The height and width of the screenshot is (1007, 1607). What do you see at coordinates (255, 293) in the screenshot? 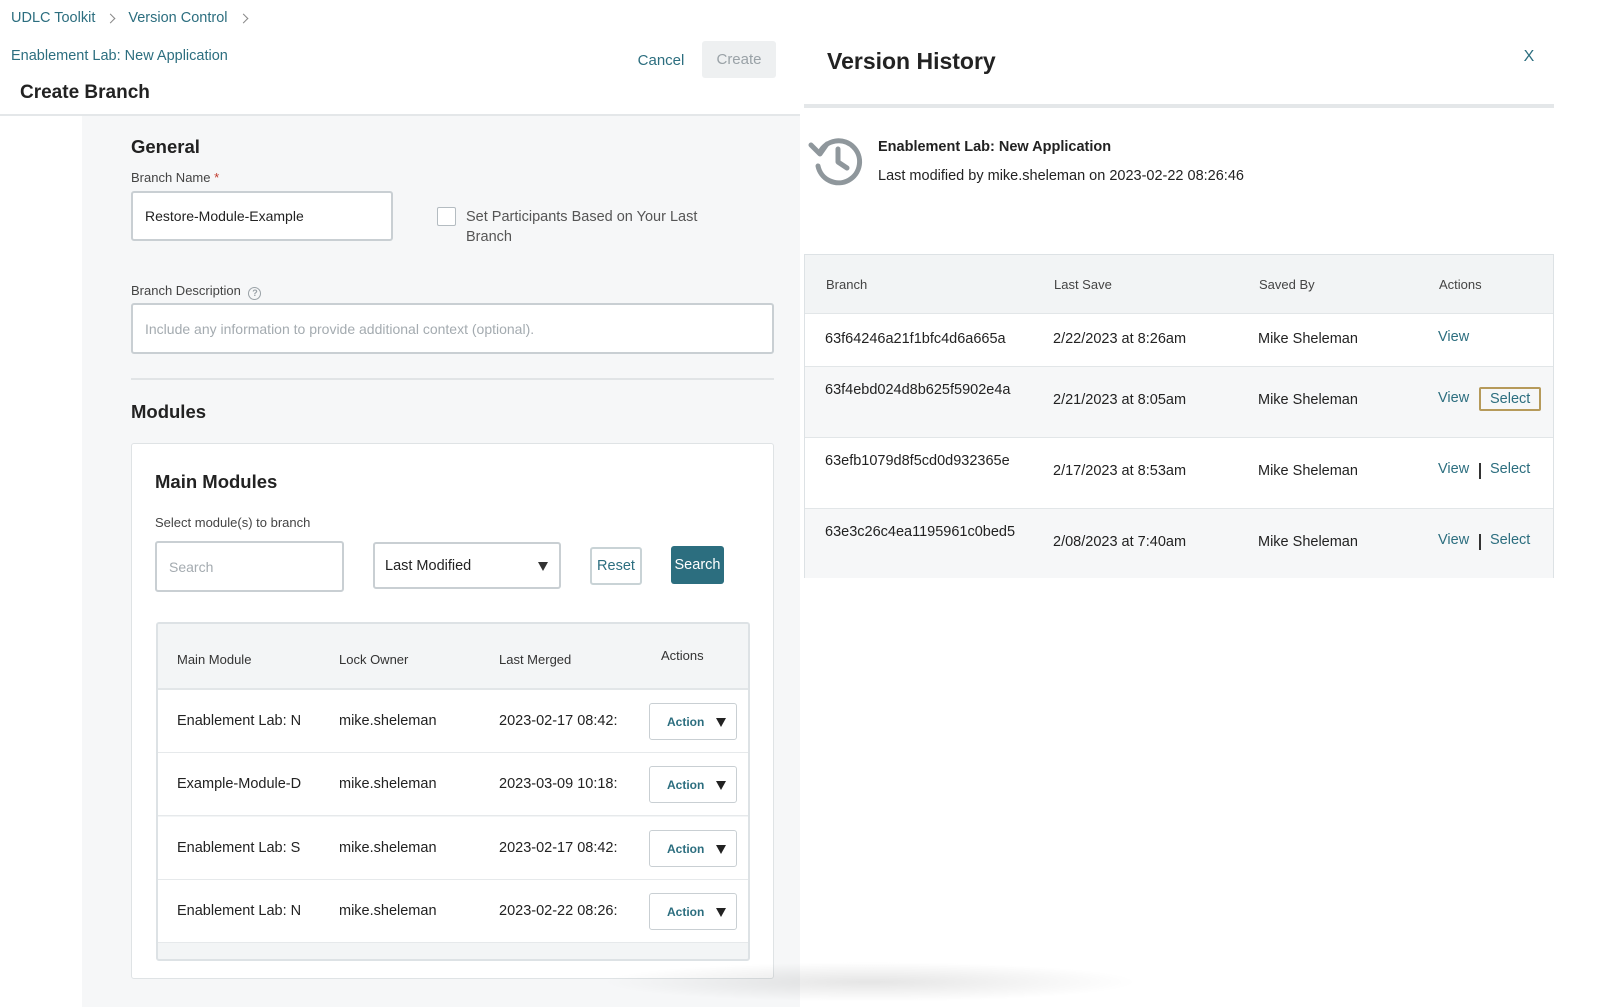
I see `help-icon: ?` at bounding box center [255, 293].